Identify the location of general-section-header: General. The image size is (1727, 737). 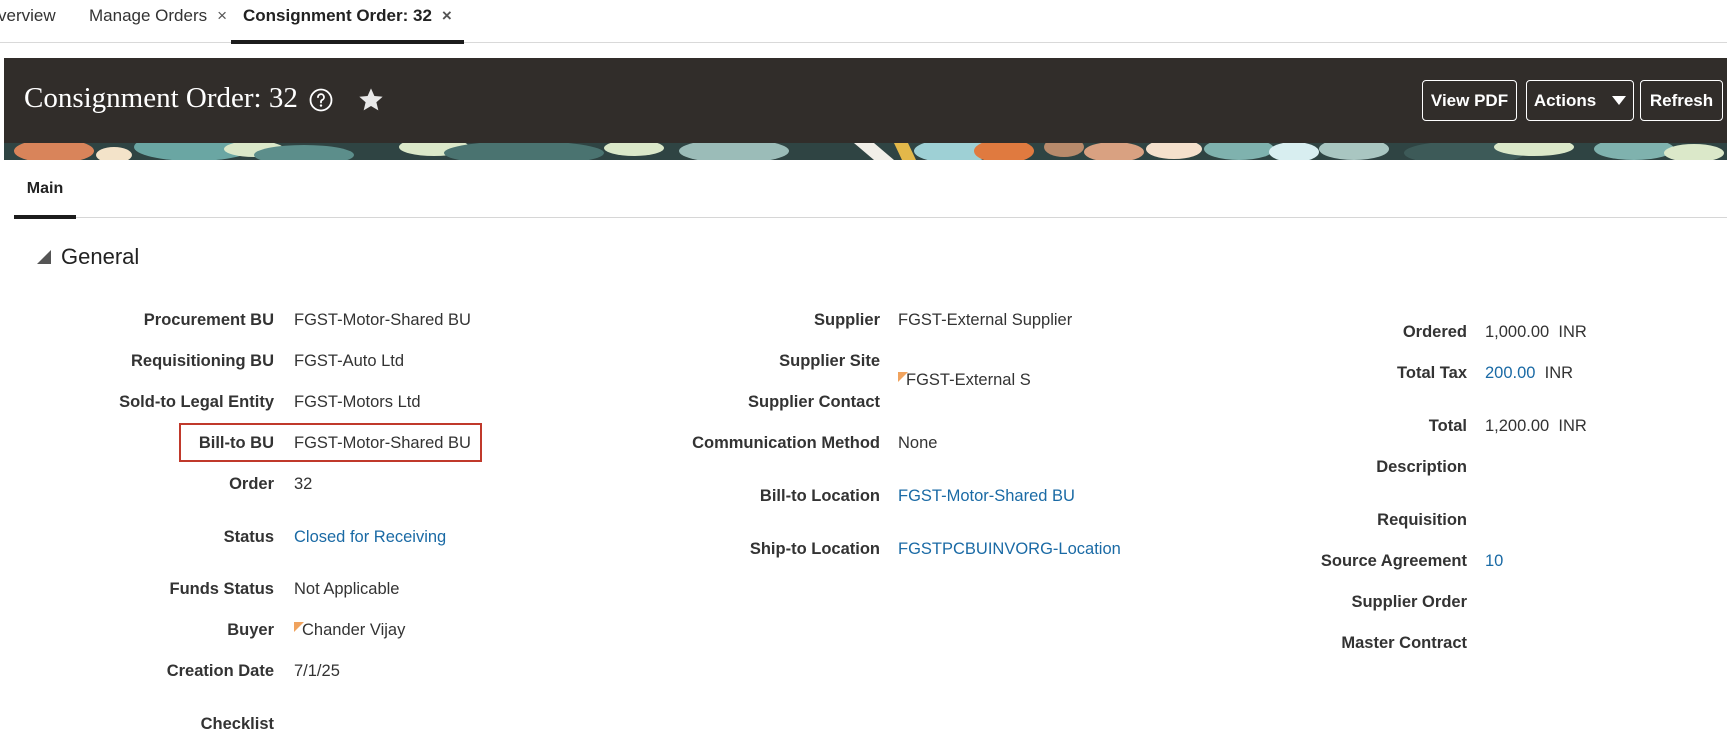
(88, 257).